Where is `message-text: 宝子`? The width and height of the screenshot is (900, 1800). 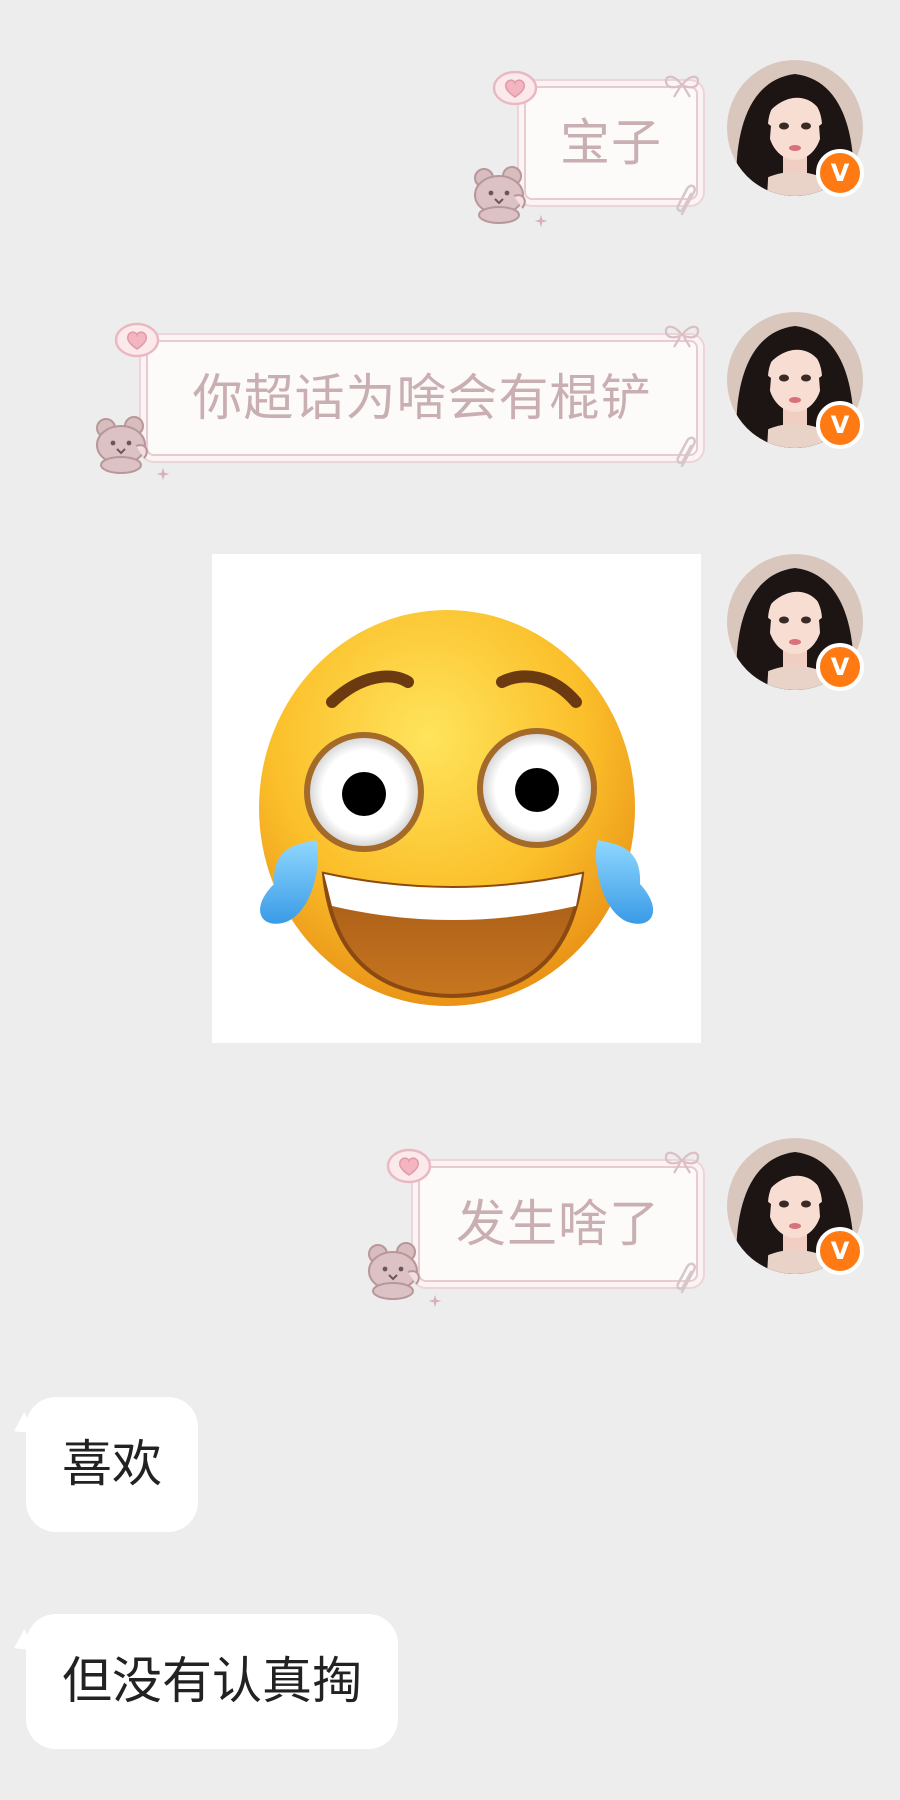
message-text: 宝子 is located at coordinates (611, 143).